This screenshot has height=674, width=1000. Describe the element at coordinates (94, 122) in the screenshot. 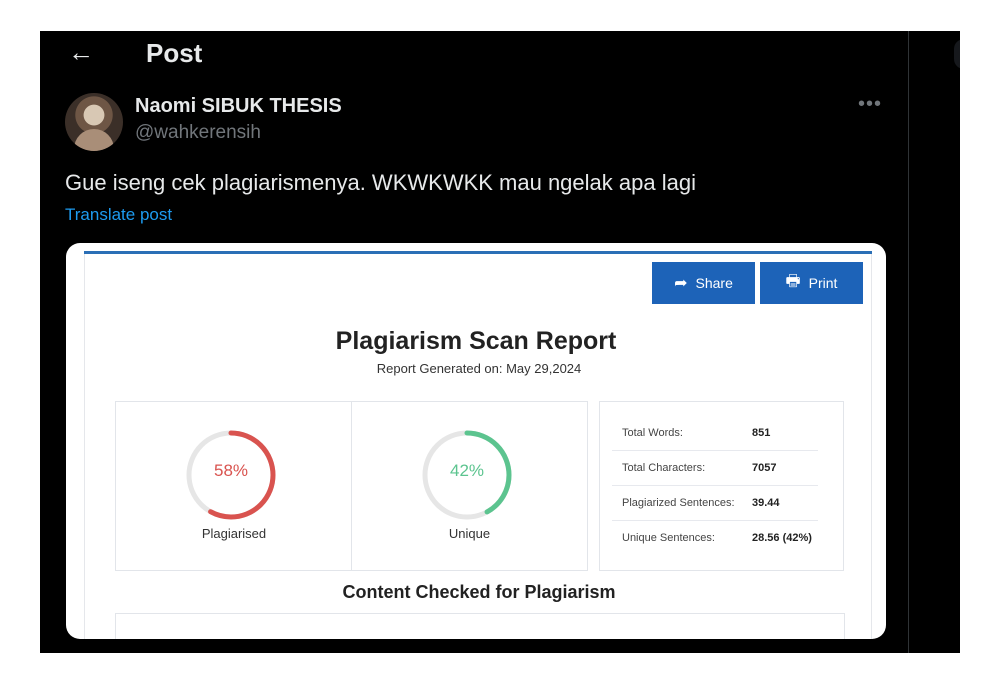

I see `avatar` at that location.